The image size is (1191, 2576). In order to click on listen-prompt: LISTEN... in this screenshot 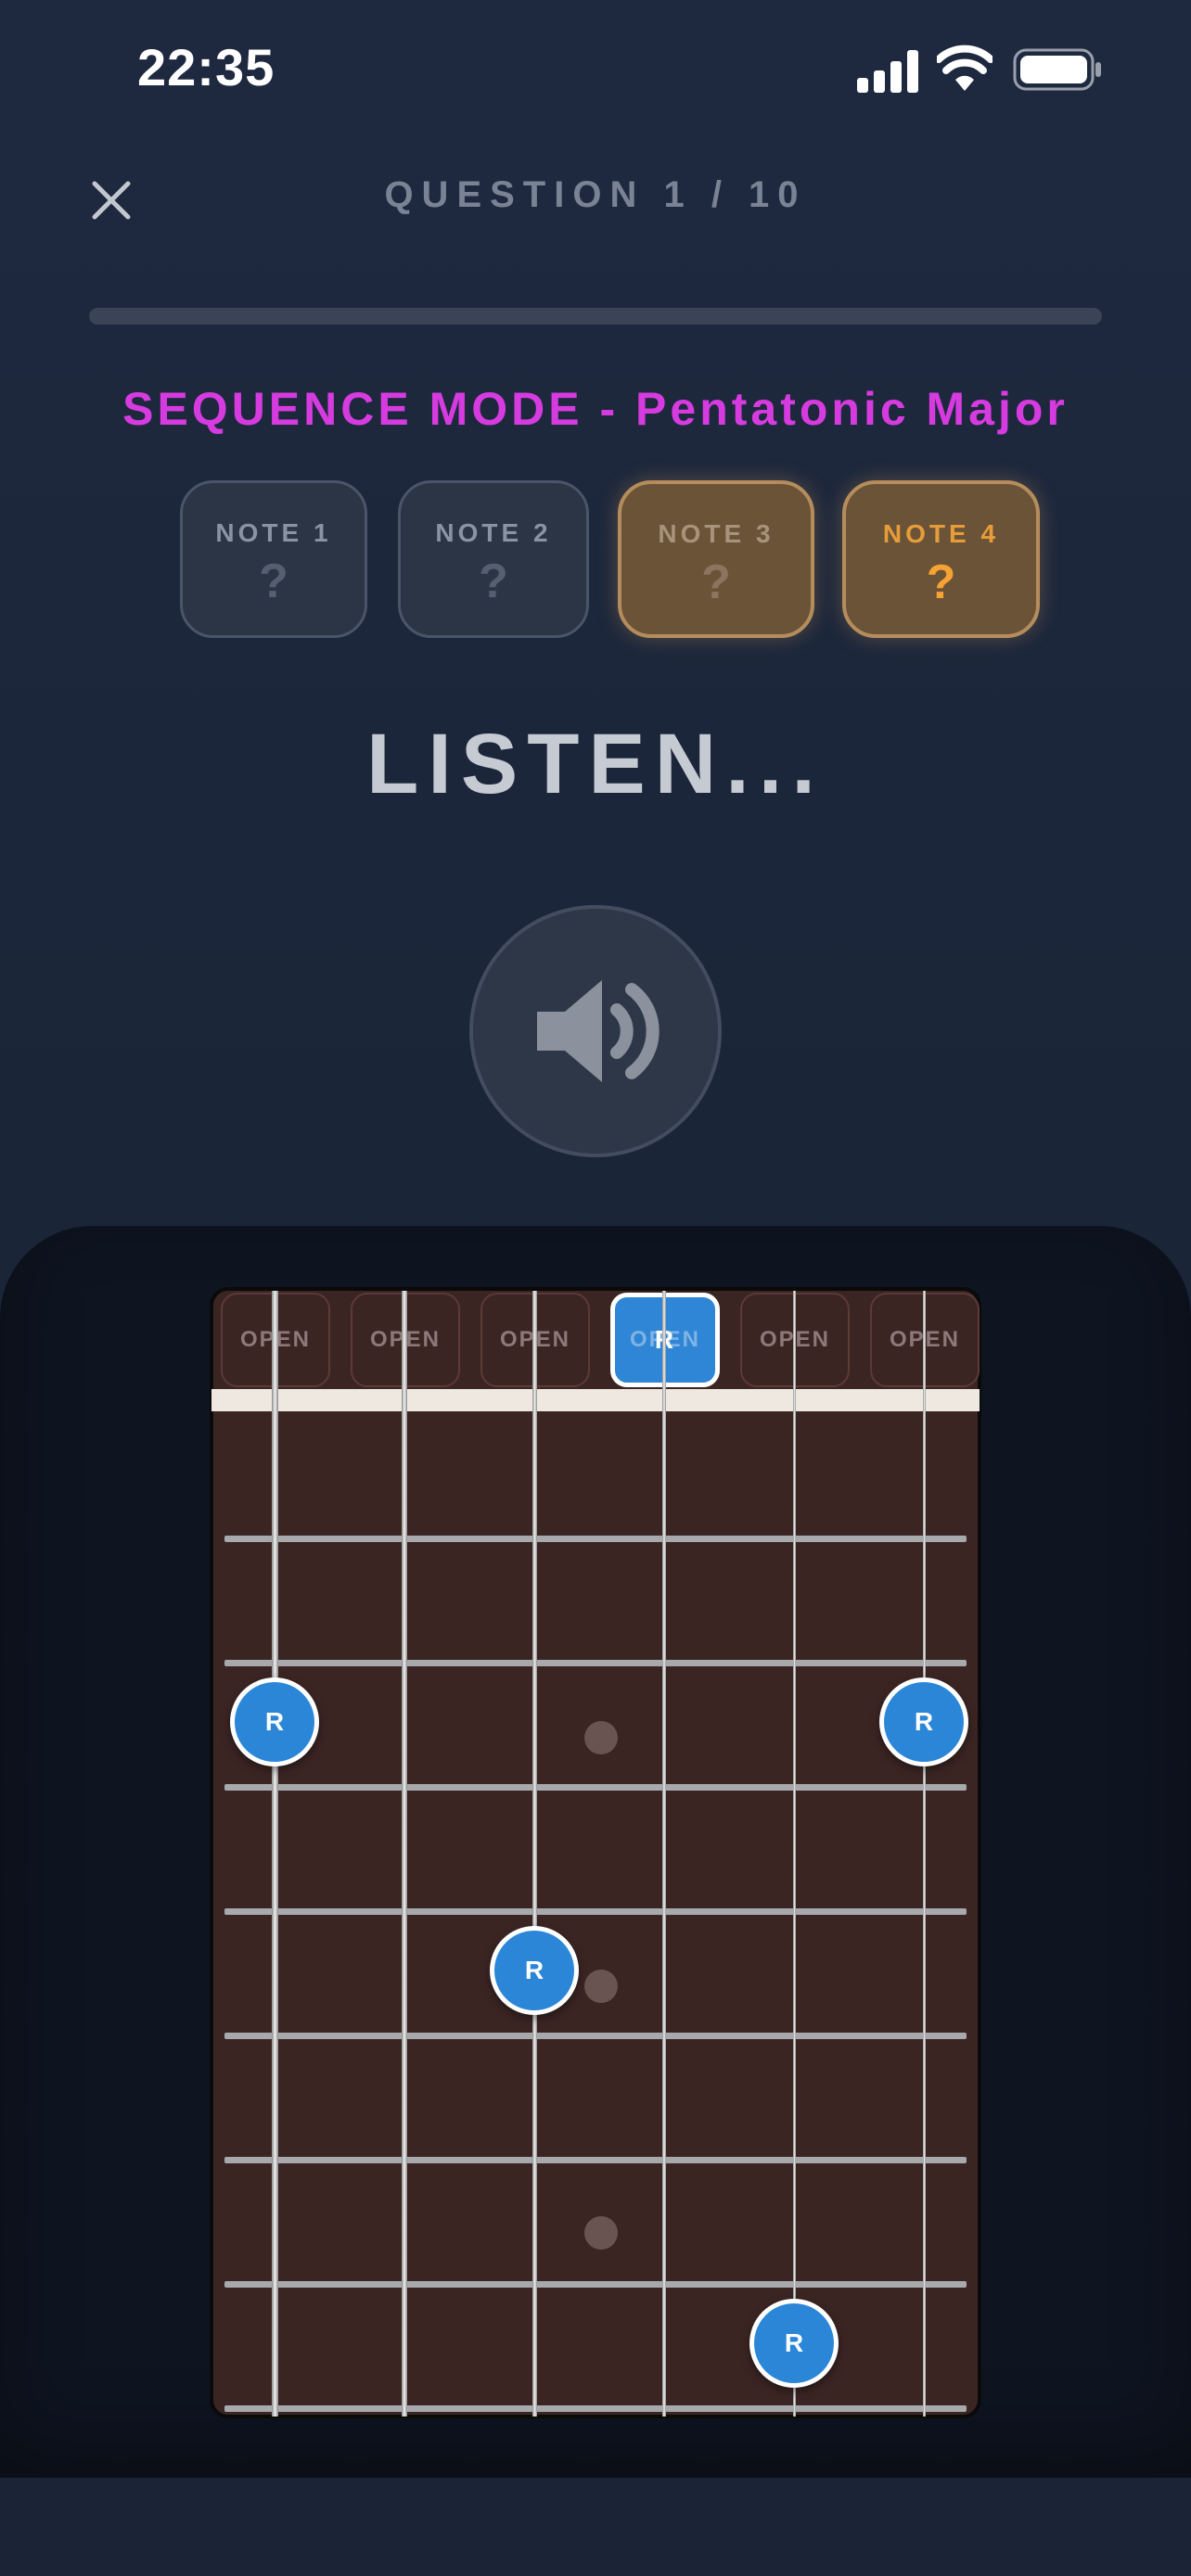, I will do `click(595, 764)`.